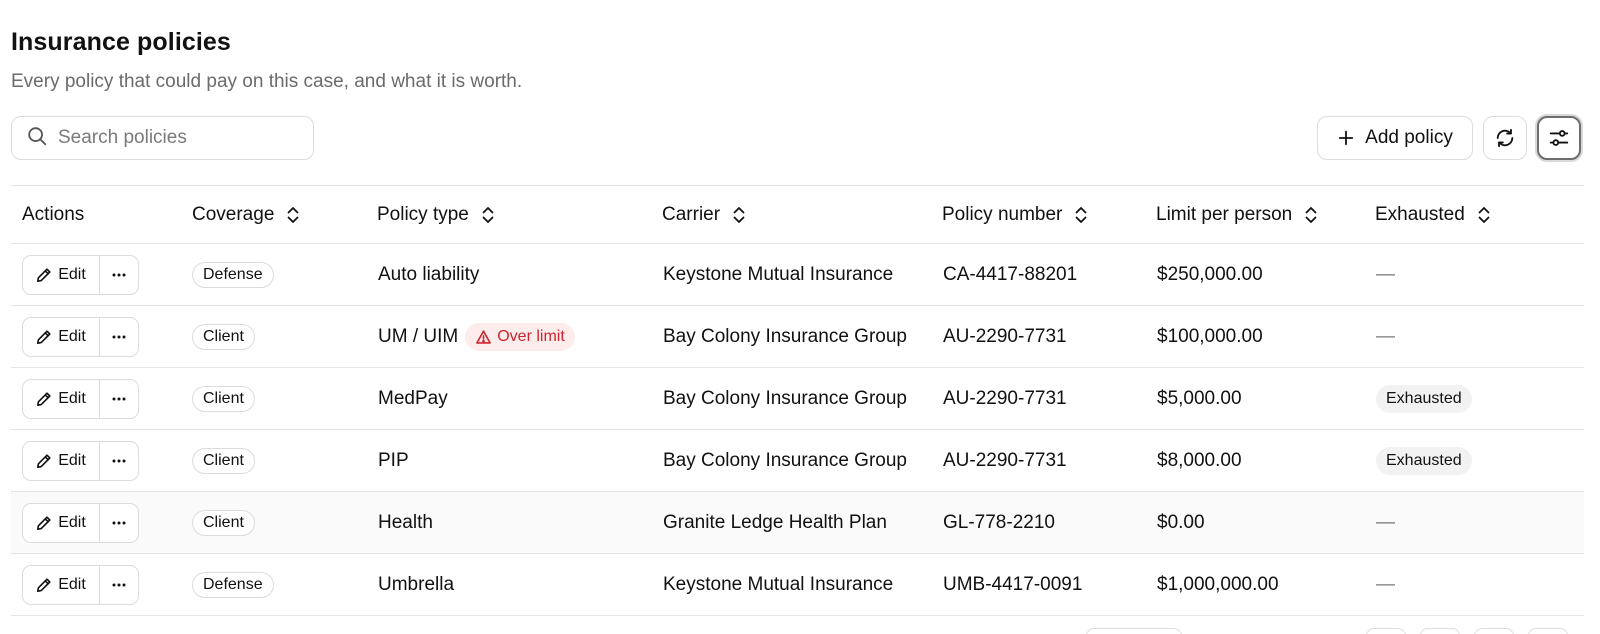 This screenshot has height=634, width=1600. I want to click on policy-number-cell: UMB-4417-0091, so click(1012, 585).